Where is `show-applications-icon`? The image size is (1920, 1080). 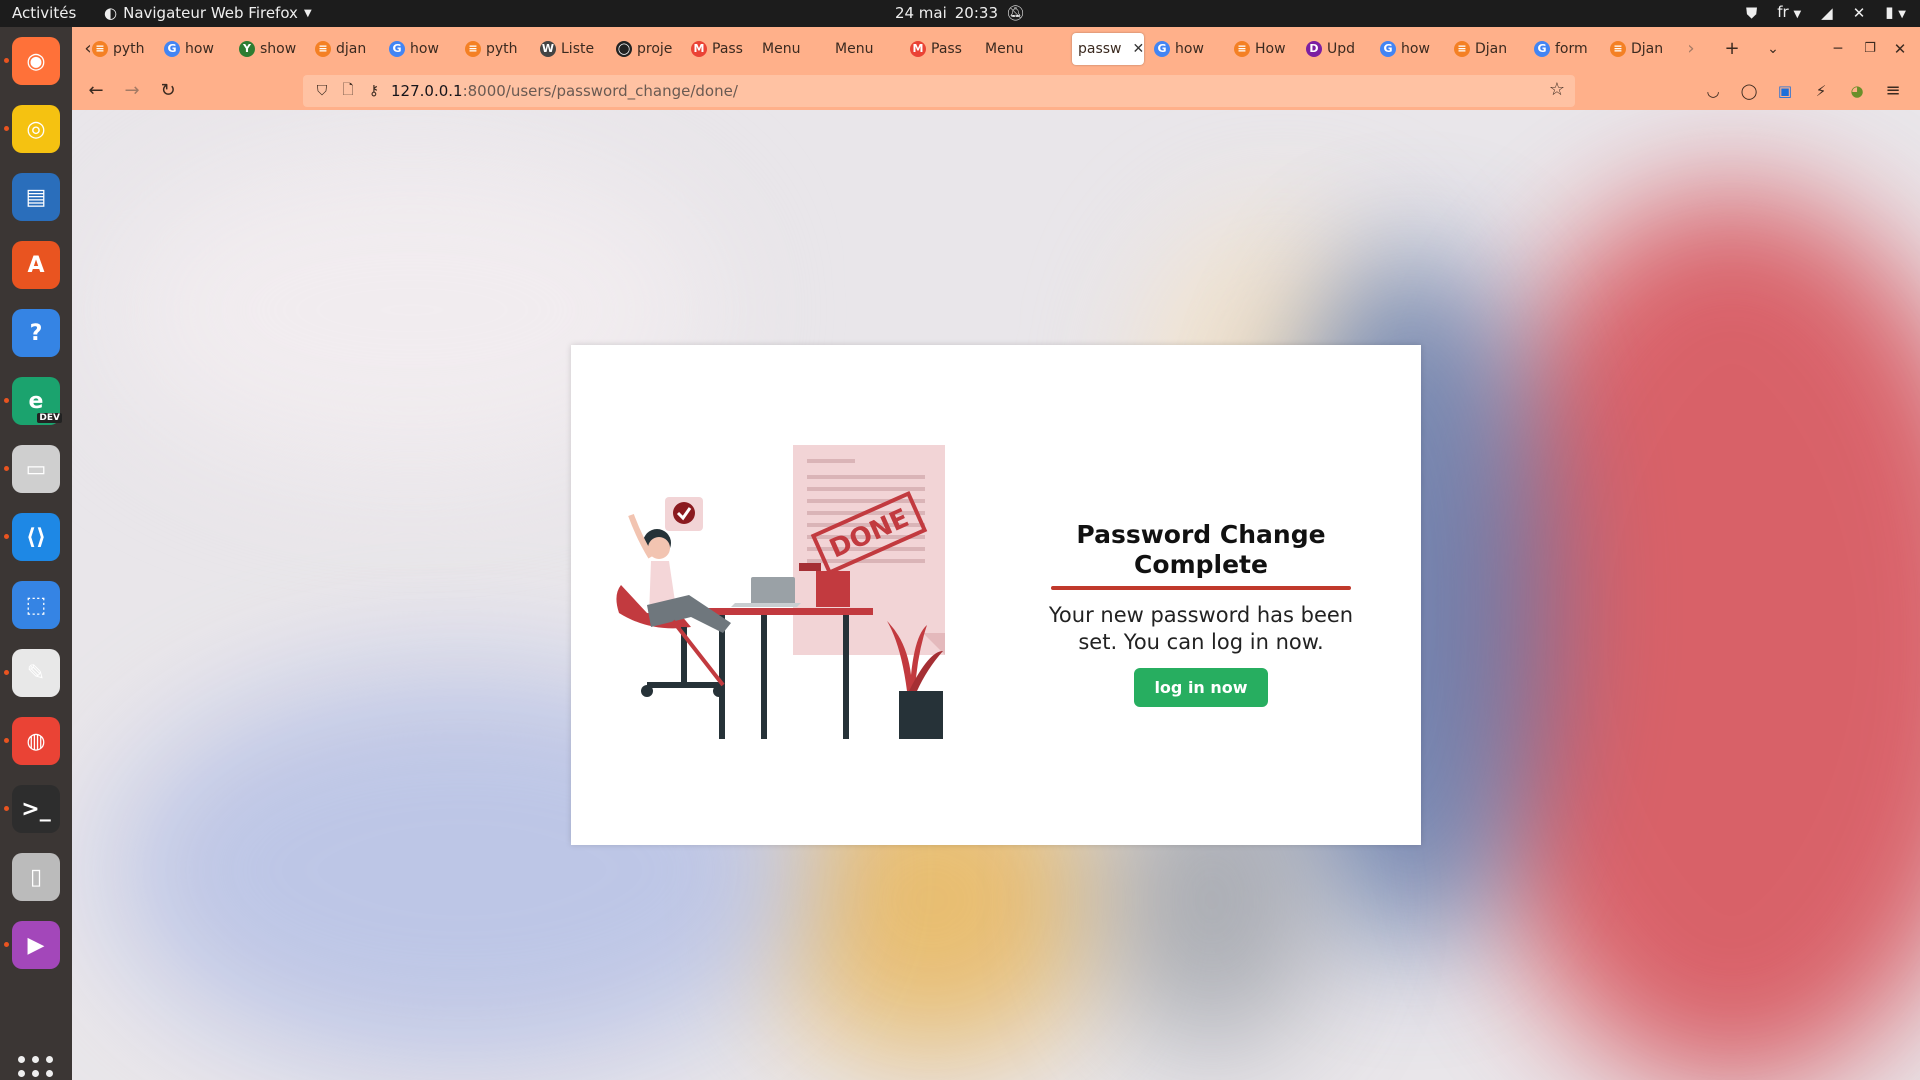 show-applications-icon is located at coordinates (36, 1068).